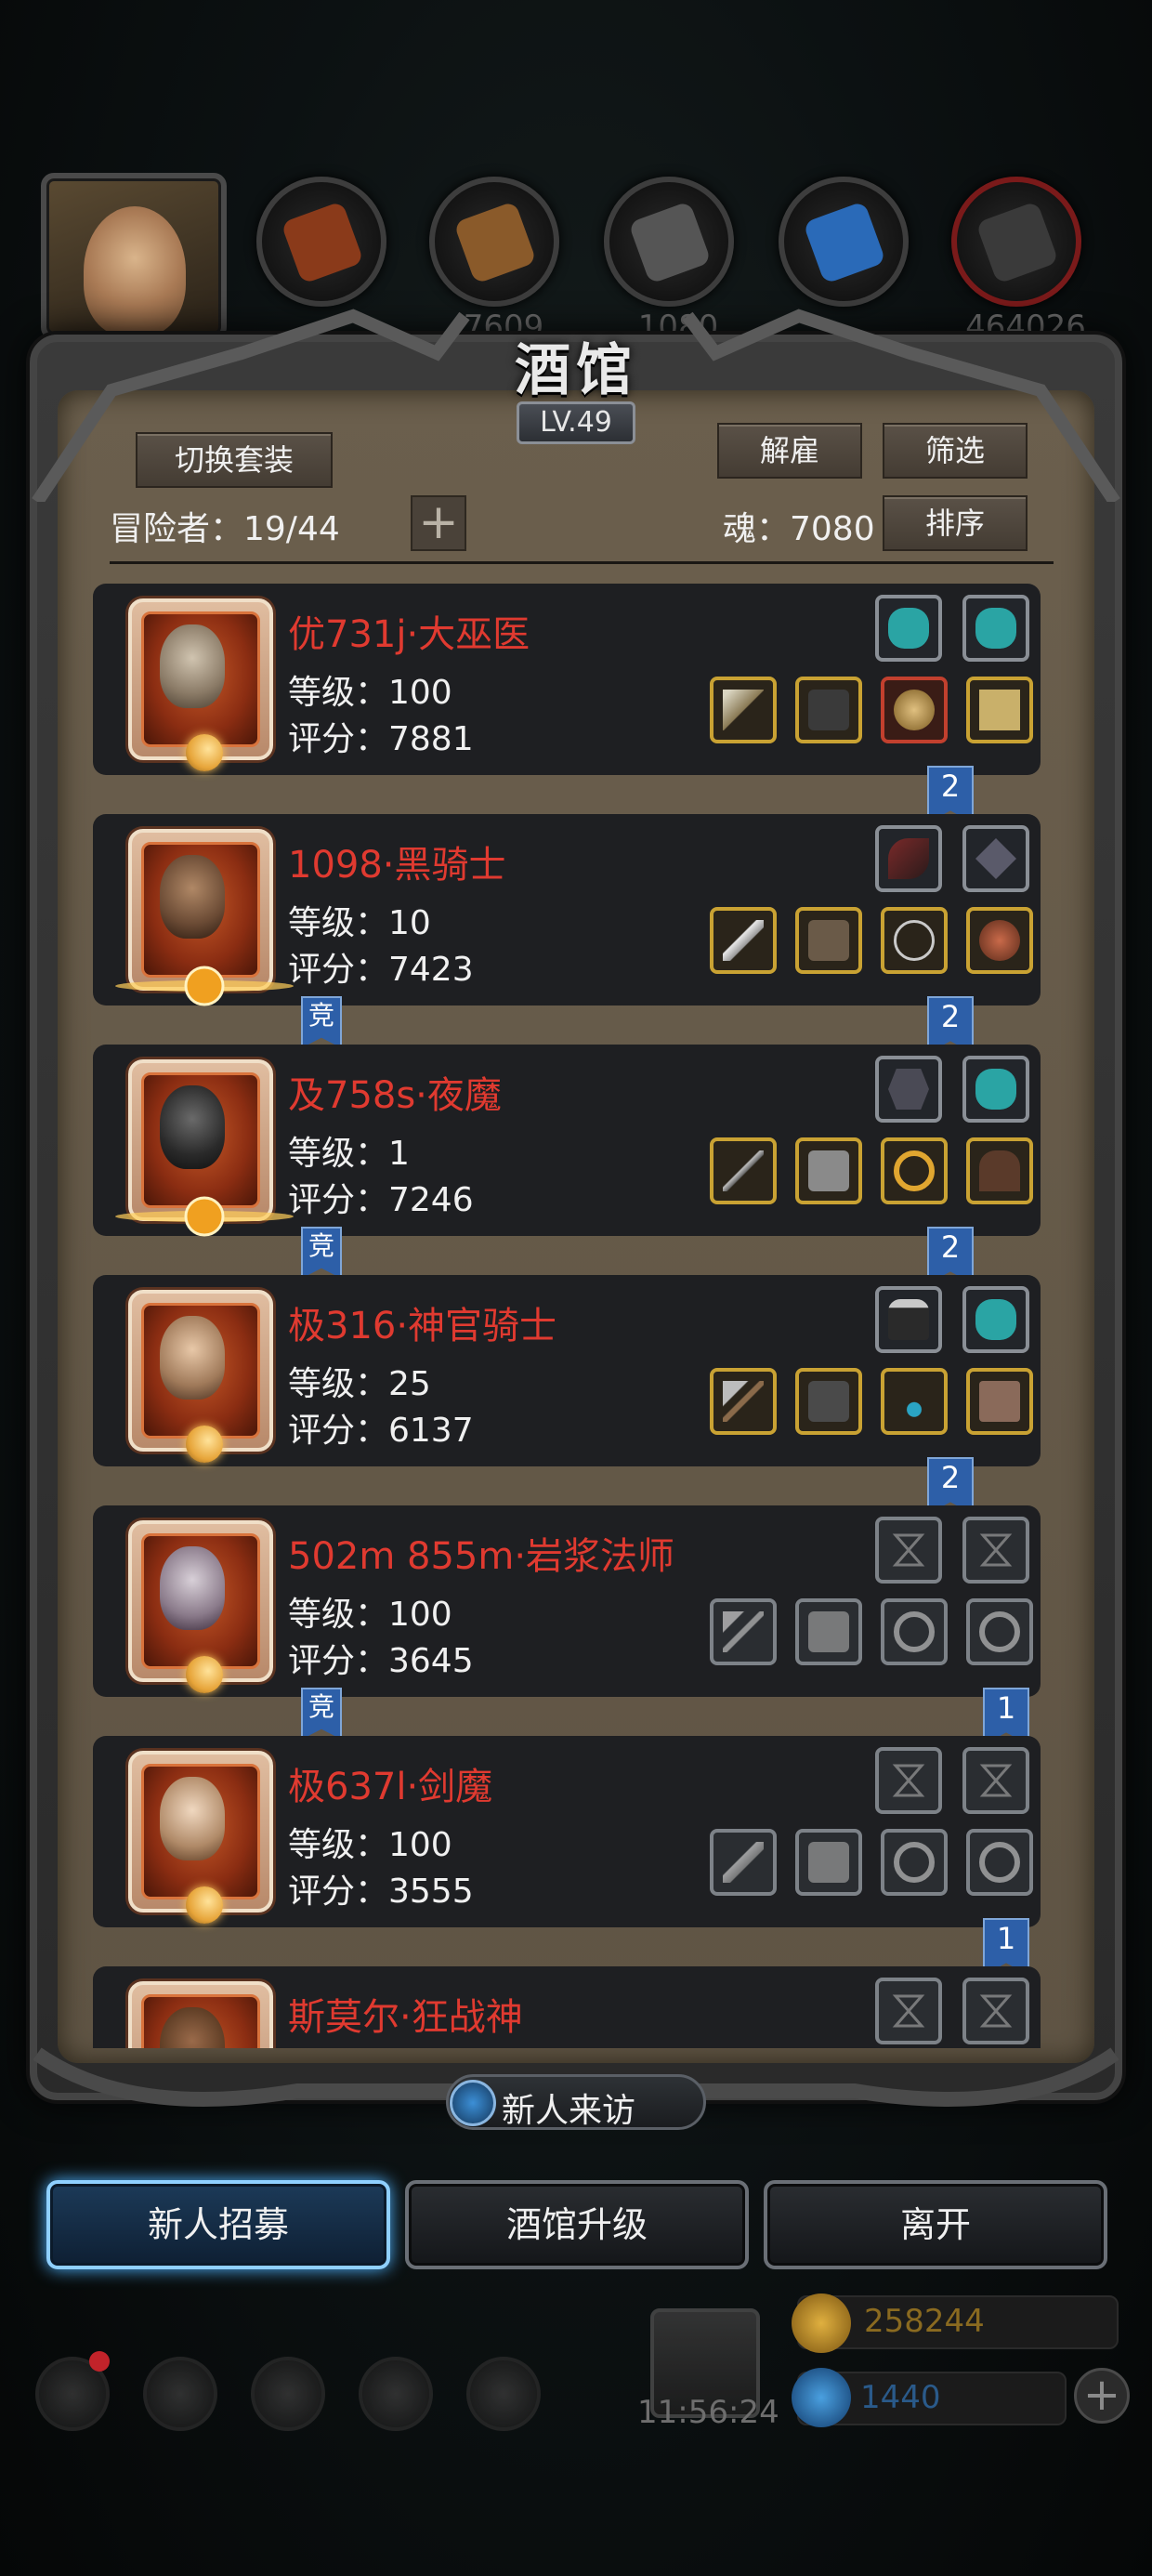 This screenshot has width=1152, height=2576. What do you see at coordinates (670, 242) in the screenshot?
I see `iron-ingot-icon` at bounding box center [670, 242].